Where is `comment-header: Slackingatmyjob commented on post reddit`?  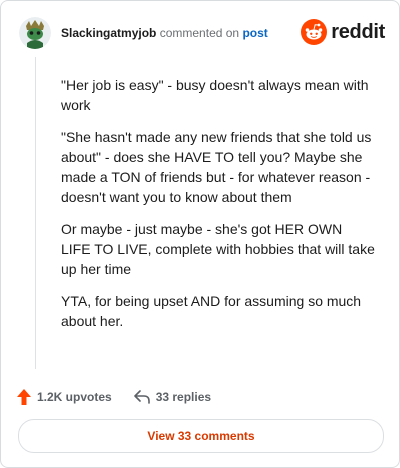 comment-header: Slackingatmyjob commented on post reddit is located at coordinates (202, 35).